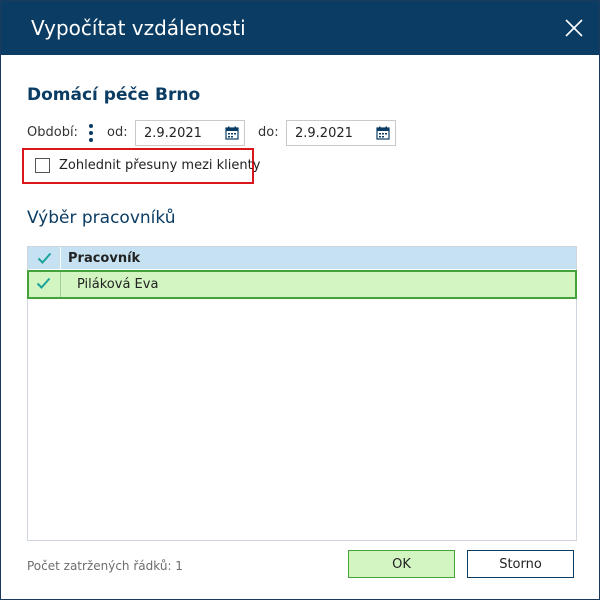 This screenshot has width=600, height=600. Describe the element at coordinates (300, 28) in the screenshot. I see `title-bar: Vypočítat vzdálenosti` at that location.